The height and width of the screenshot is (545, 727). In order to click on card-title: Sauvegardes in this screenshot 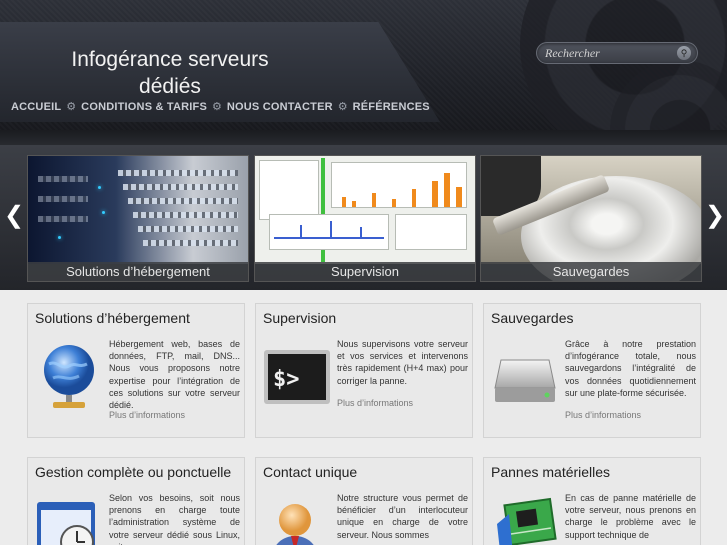, I will do `click(532, 318)`.